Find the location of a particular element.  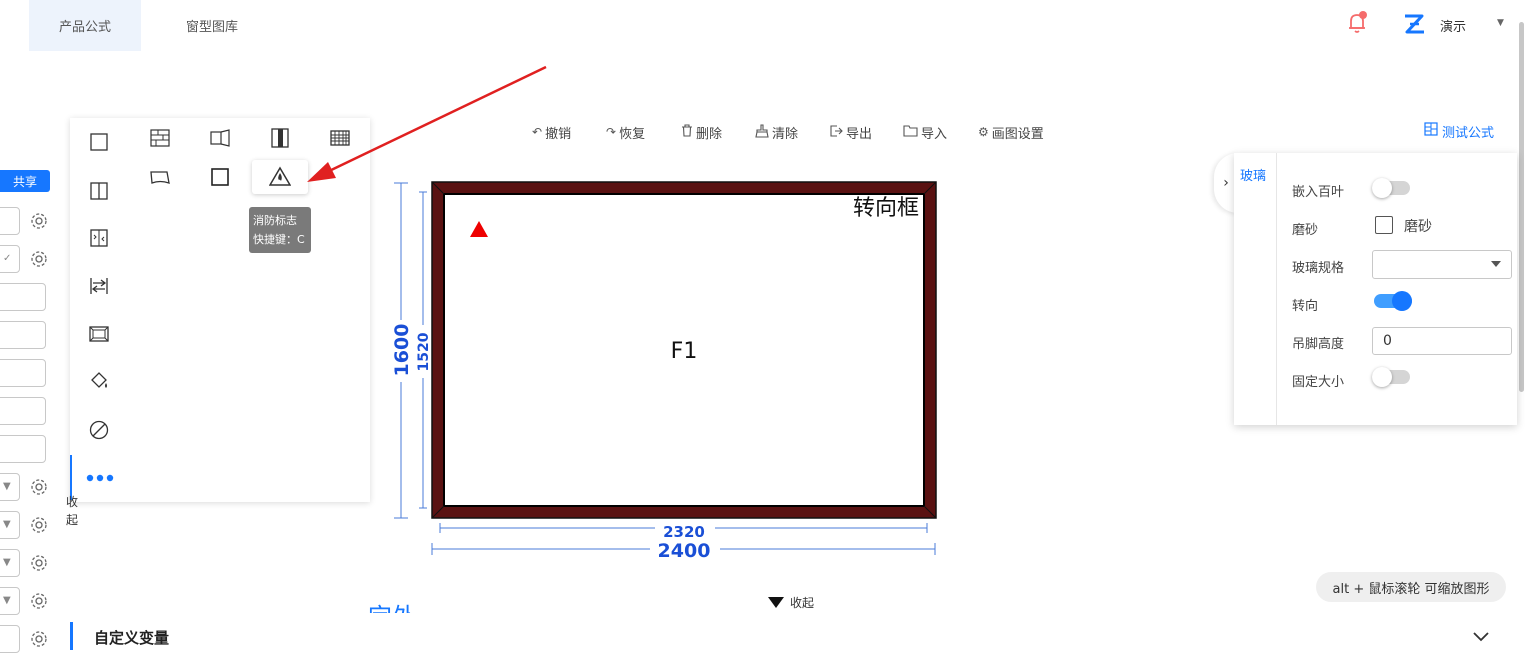

dim-outer-width: 2400 is located at coordinates (684, 551).